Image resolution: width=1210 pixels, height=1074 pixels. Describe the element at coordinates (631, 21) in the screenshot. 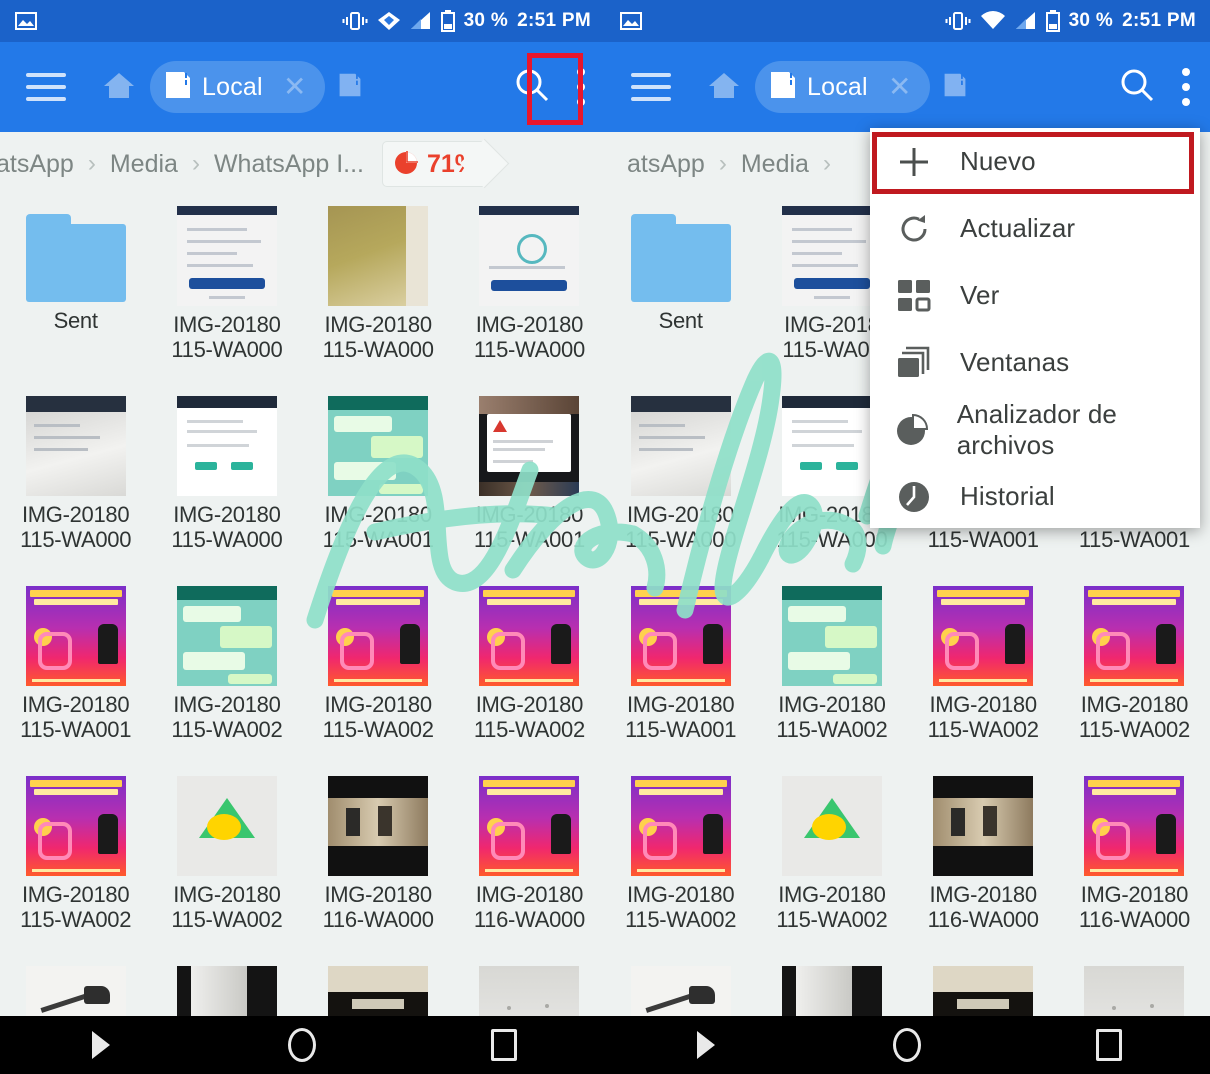

I see `status-bar-left-icons-right` at that location.